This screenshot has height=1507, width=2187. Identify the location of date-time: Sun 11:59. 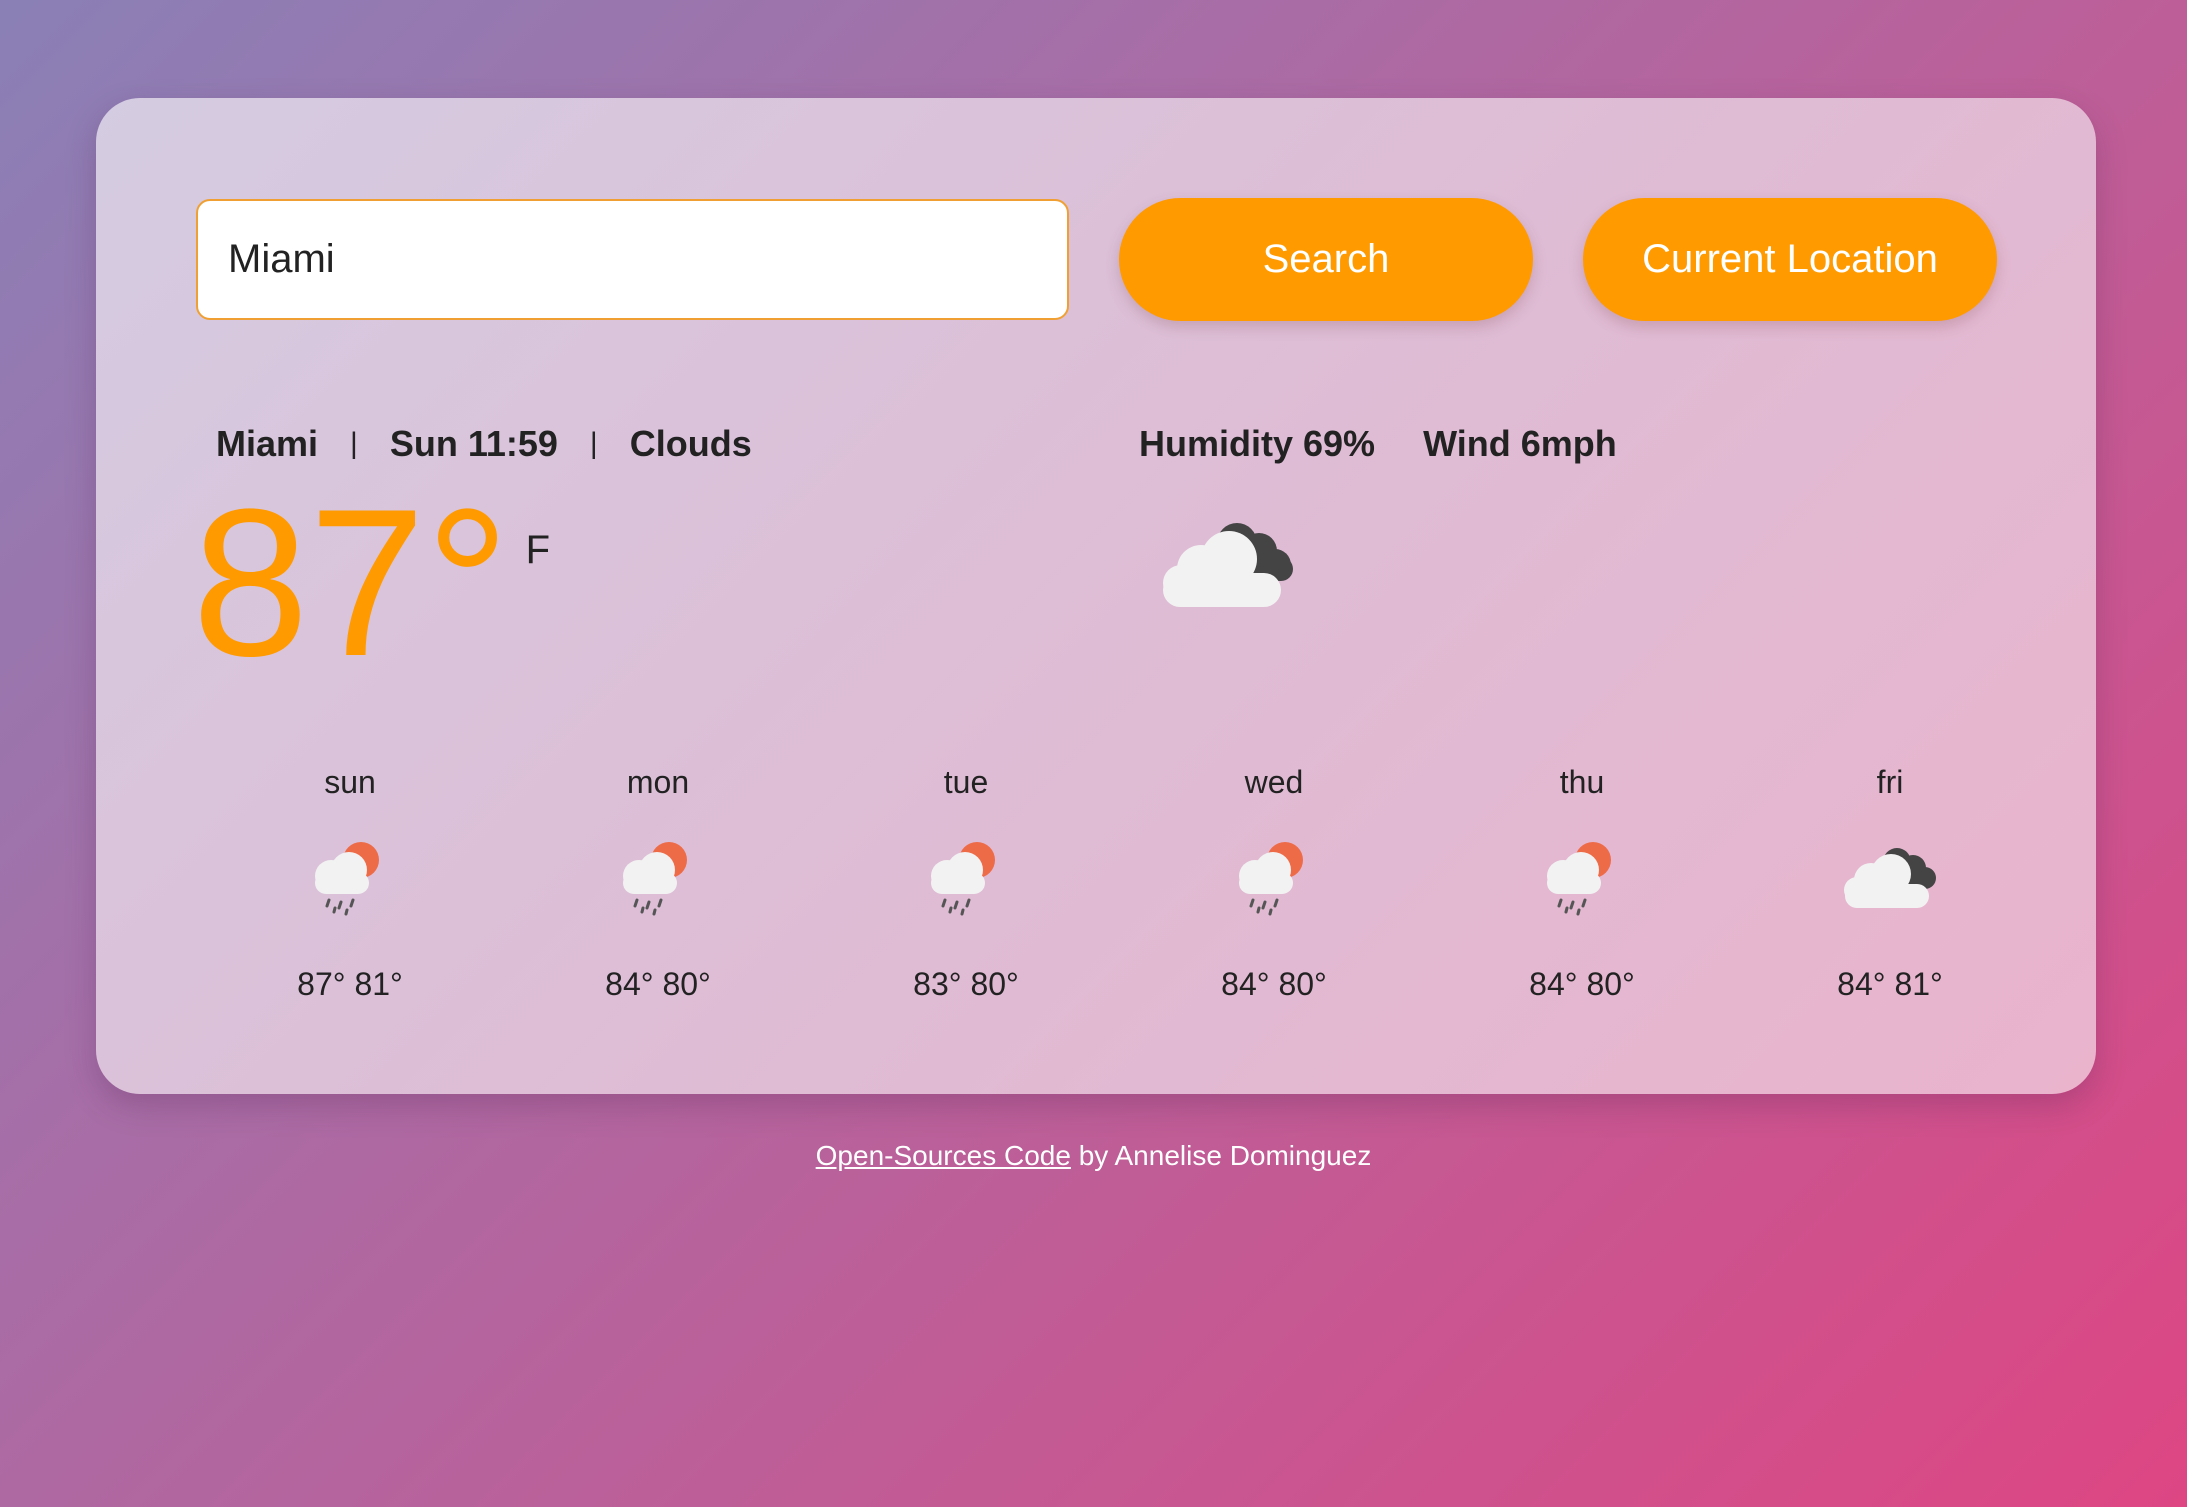
(473, 443).